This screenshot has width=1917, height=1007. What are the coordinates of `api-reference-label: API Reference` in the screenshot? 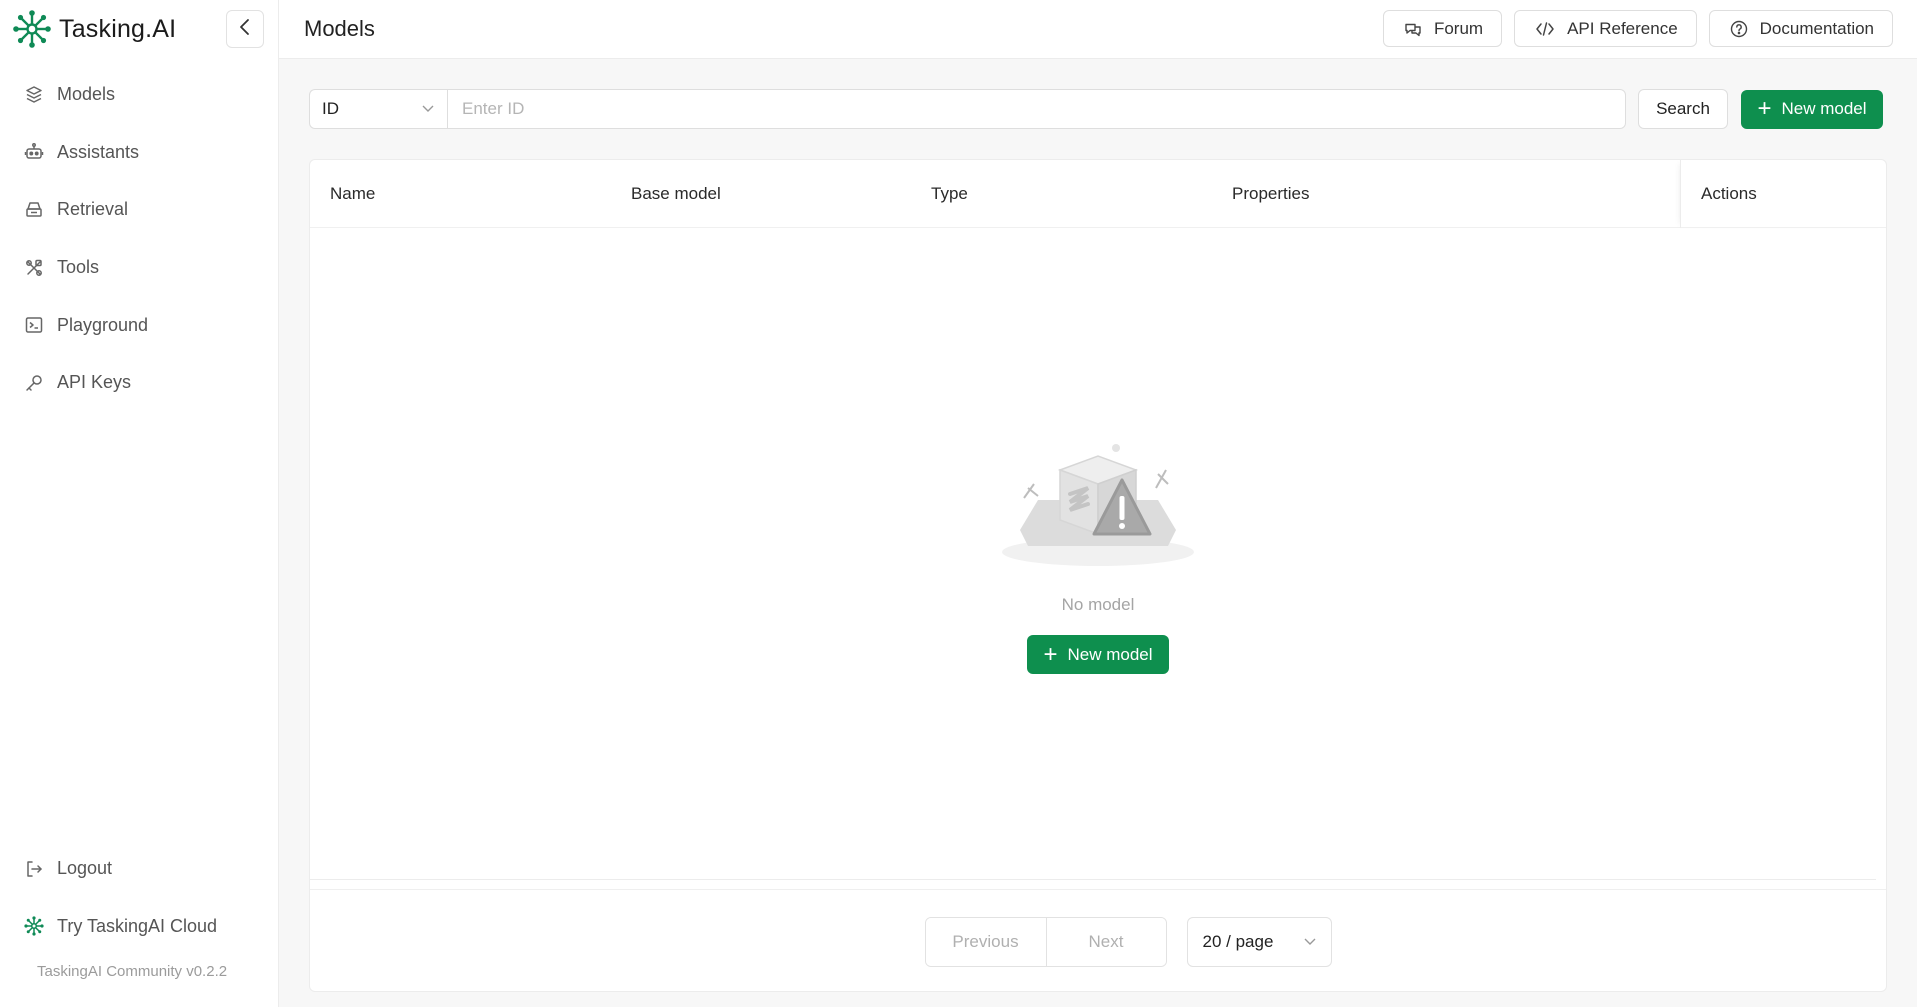 It's located at (1622, 28).